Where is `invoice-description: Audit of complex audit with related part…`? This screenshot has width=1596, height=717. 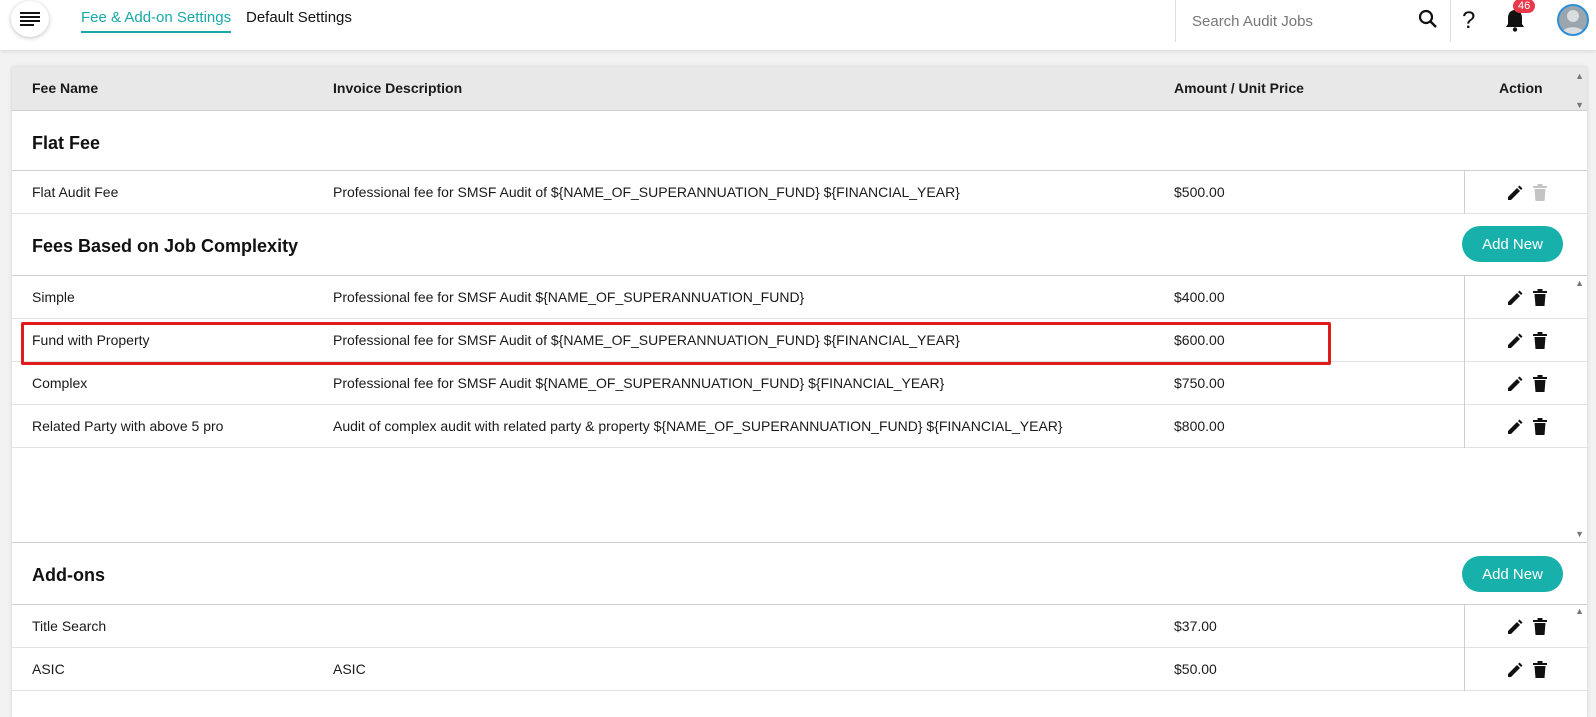 invoice-description: Audit of complex audit with related part… is located at coordinates (698, 426).